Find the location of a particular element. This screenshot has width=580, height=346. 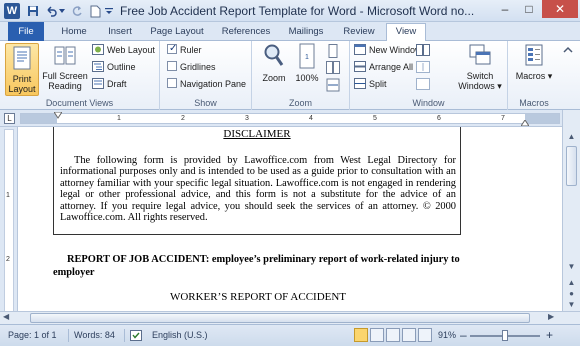

ruler-checkbox: Ruler is located at coordinates (184, 49).